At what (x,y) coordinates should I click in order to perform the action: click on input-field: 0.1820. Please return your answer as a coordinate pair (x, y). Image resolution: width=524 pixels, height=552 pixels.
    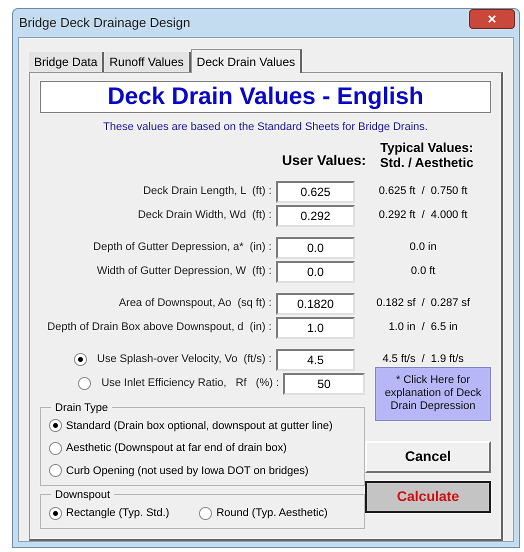
    Looking at the image, I should click on (316, 303).